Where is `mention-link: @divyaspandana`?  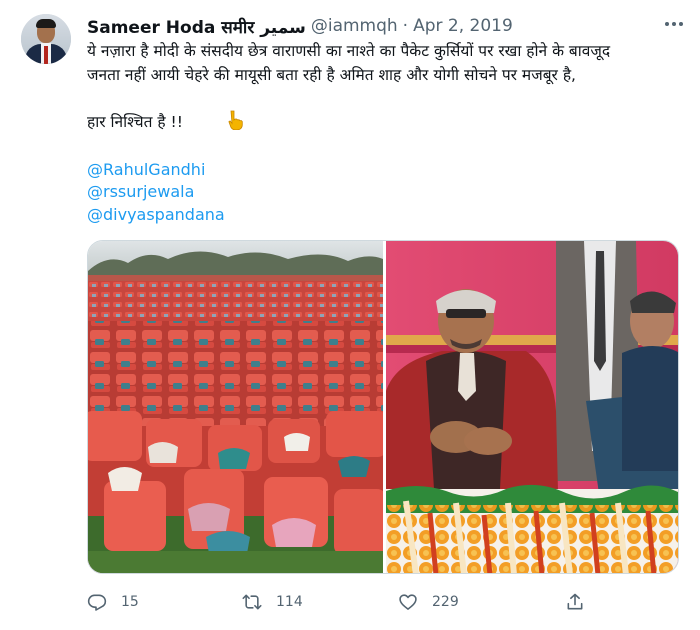 mention-link: @divyaspandana is located at coordinates (156, 214).